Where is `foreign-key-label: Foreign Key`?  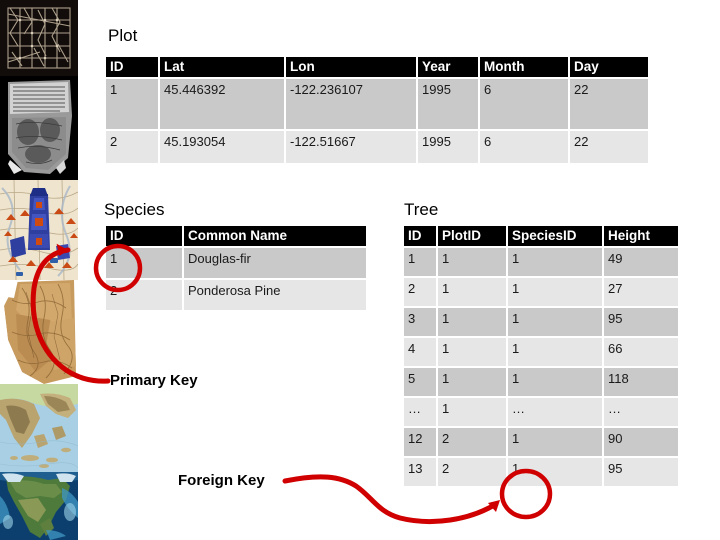
foreign-key-label: Foreign Key is located at coordinates (221, 480).